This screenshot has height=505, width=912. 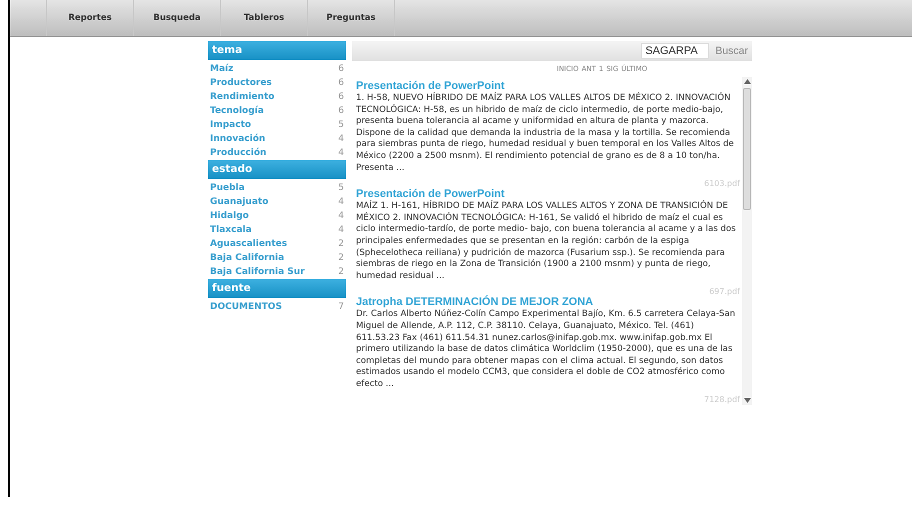 What do you see at coordinates (177, 18) in the screenshot?
I see `nav-tab: Busqueda` at bounding box center [177, 18].